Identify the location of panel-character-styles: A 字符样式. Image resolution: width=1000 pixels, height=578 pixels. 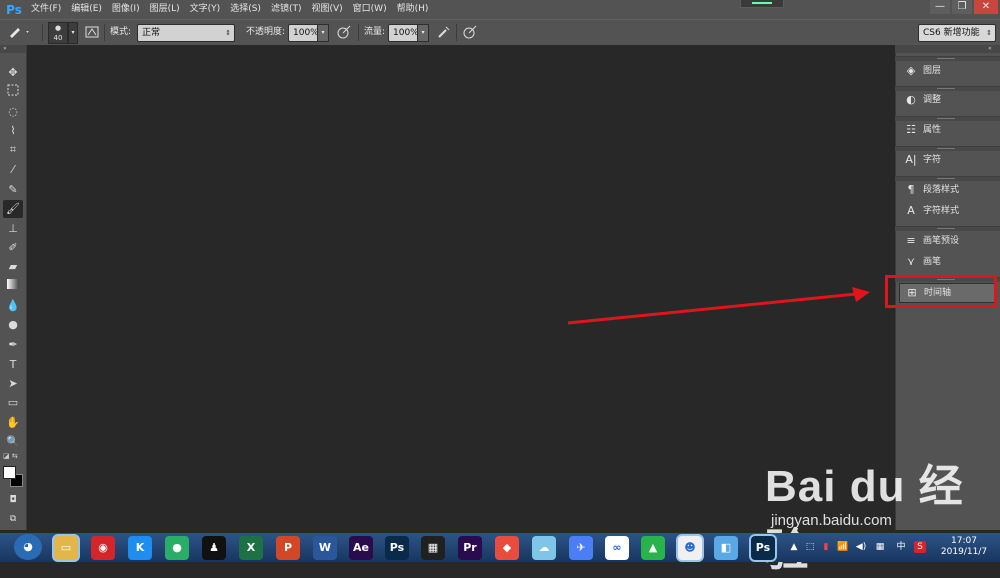
(947, 211).